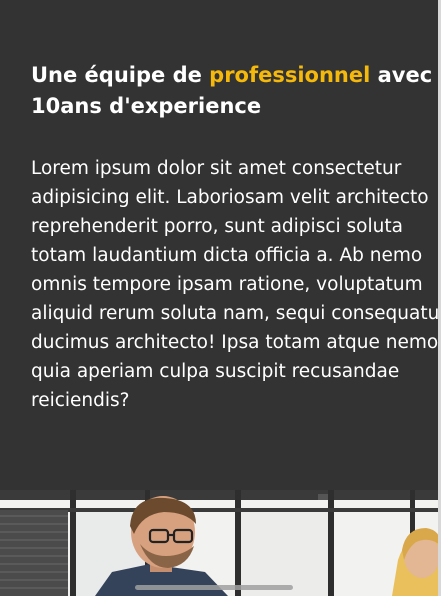 The image size is (441, 596). What do you see at coordinates (120, 75) in the screenshot?
I see `headline-text-start: Une équipe de` at bounding box center [120, 75].